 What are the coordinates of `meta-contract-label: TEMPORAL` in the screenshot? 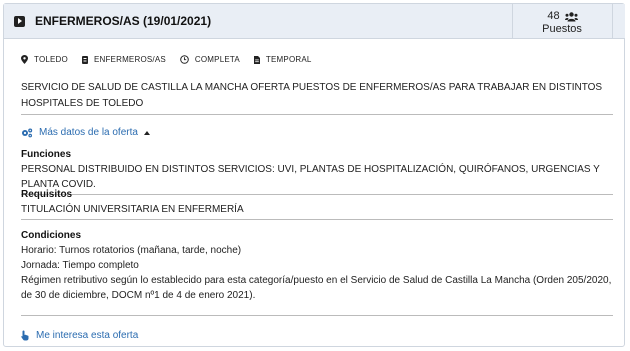 It's located at (288, 59).